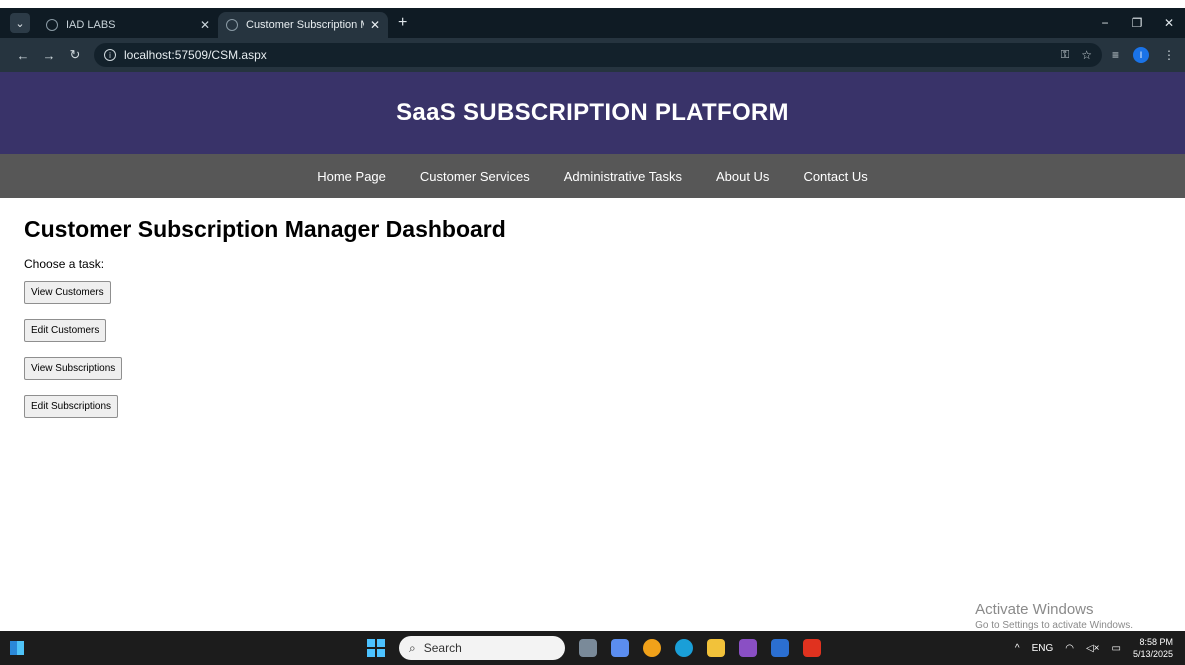  Describe the element at coordinates (17, 648) in the screenshot. I see `widgets-icon` at that location.